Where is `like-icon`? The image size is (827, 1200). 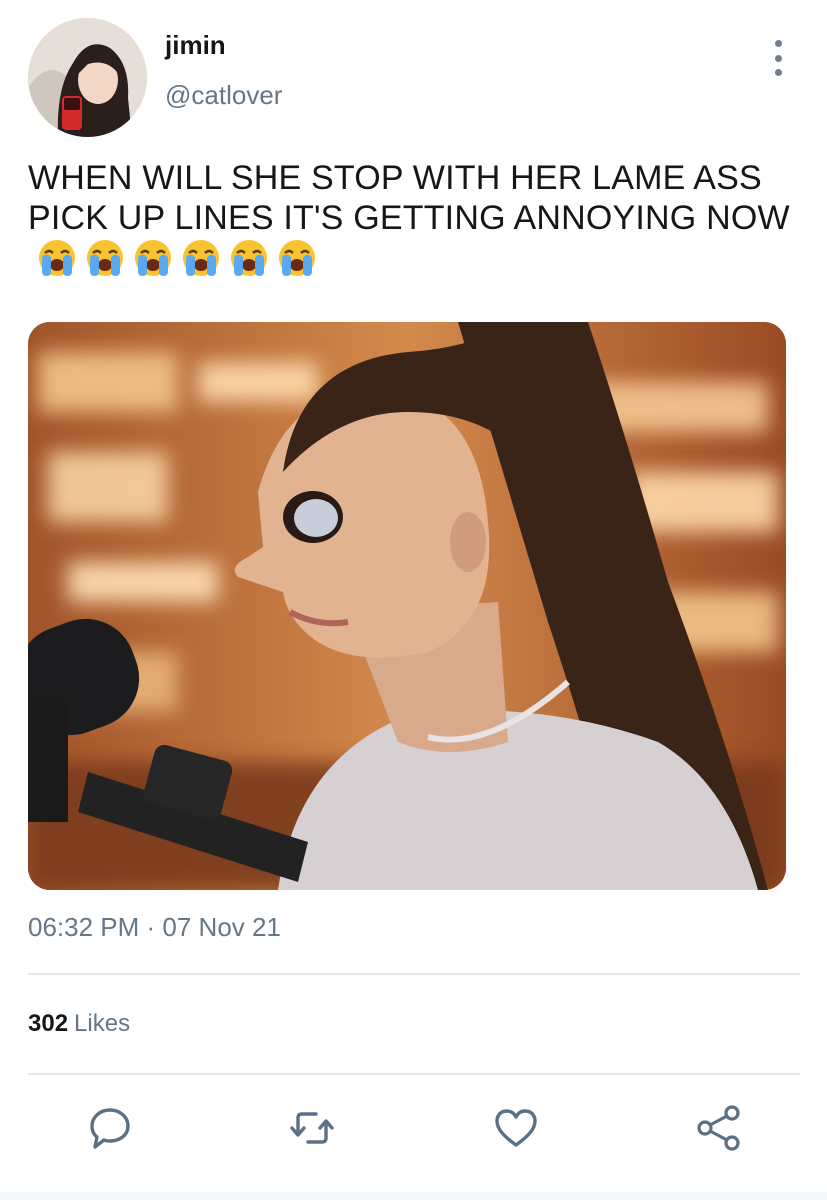
like-icon is located at coordinates (516, 1128).